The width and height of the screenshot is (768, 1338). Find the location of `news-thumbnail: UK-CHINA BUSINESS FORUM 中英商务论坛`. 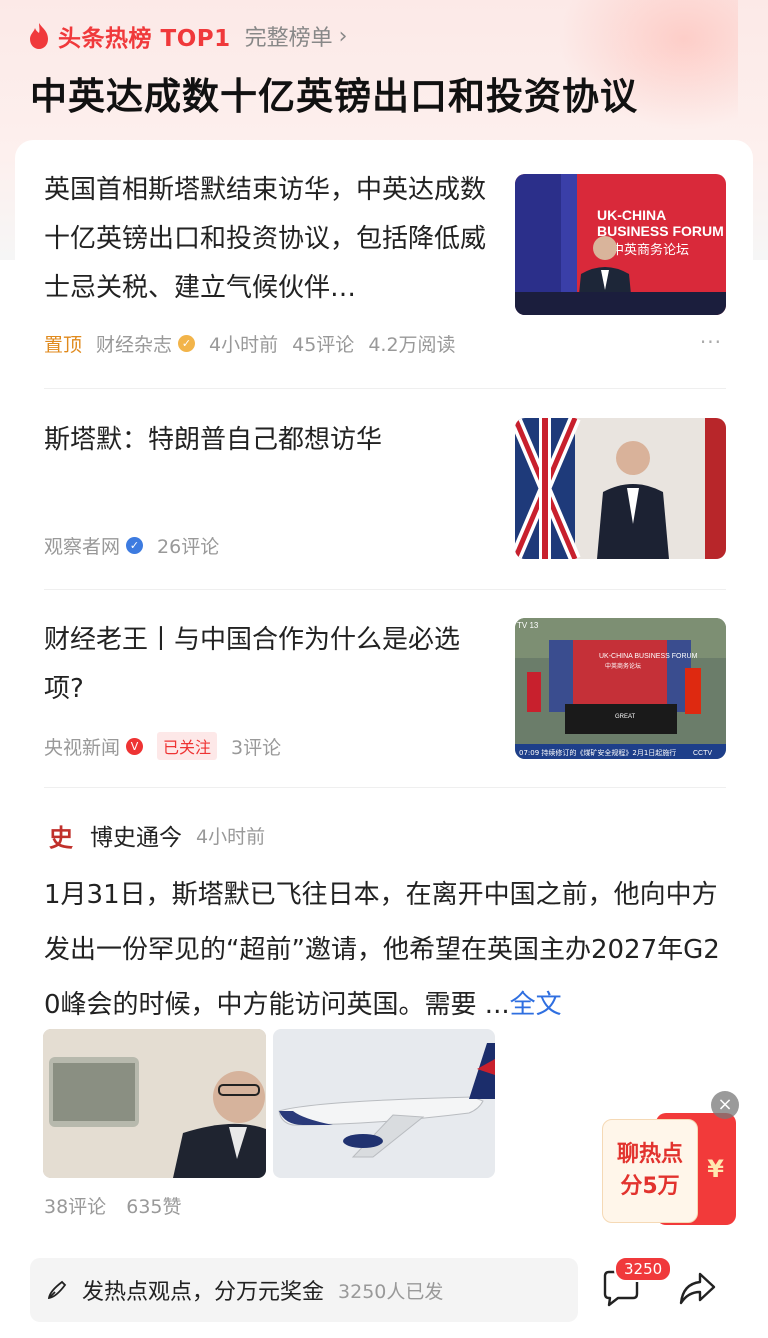

news-thumbnail: UK-CHINA BUSINESS FORUM 中英商务论坛 is located at coordinates (620, 244).